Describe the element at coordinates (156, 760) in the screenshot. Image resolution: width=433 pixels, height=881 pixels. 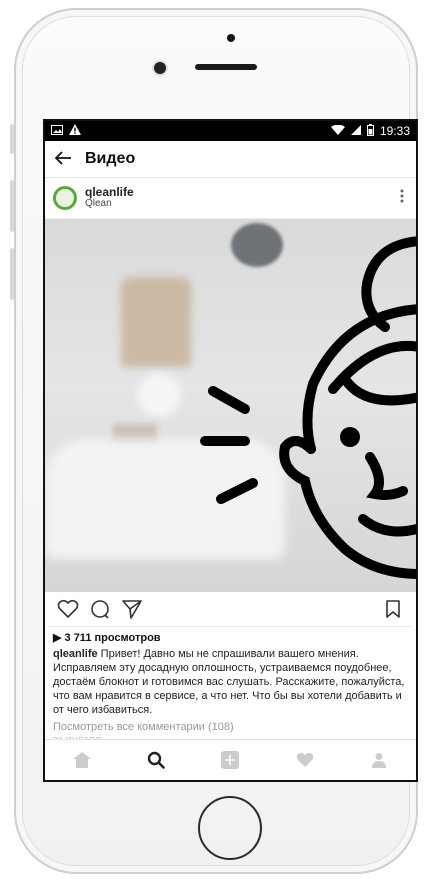
I see `search-icon` at that location.